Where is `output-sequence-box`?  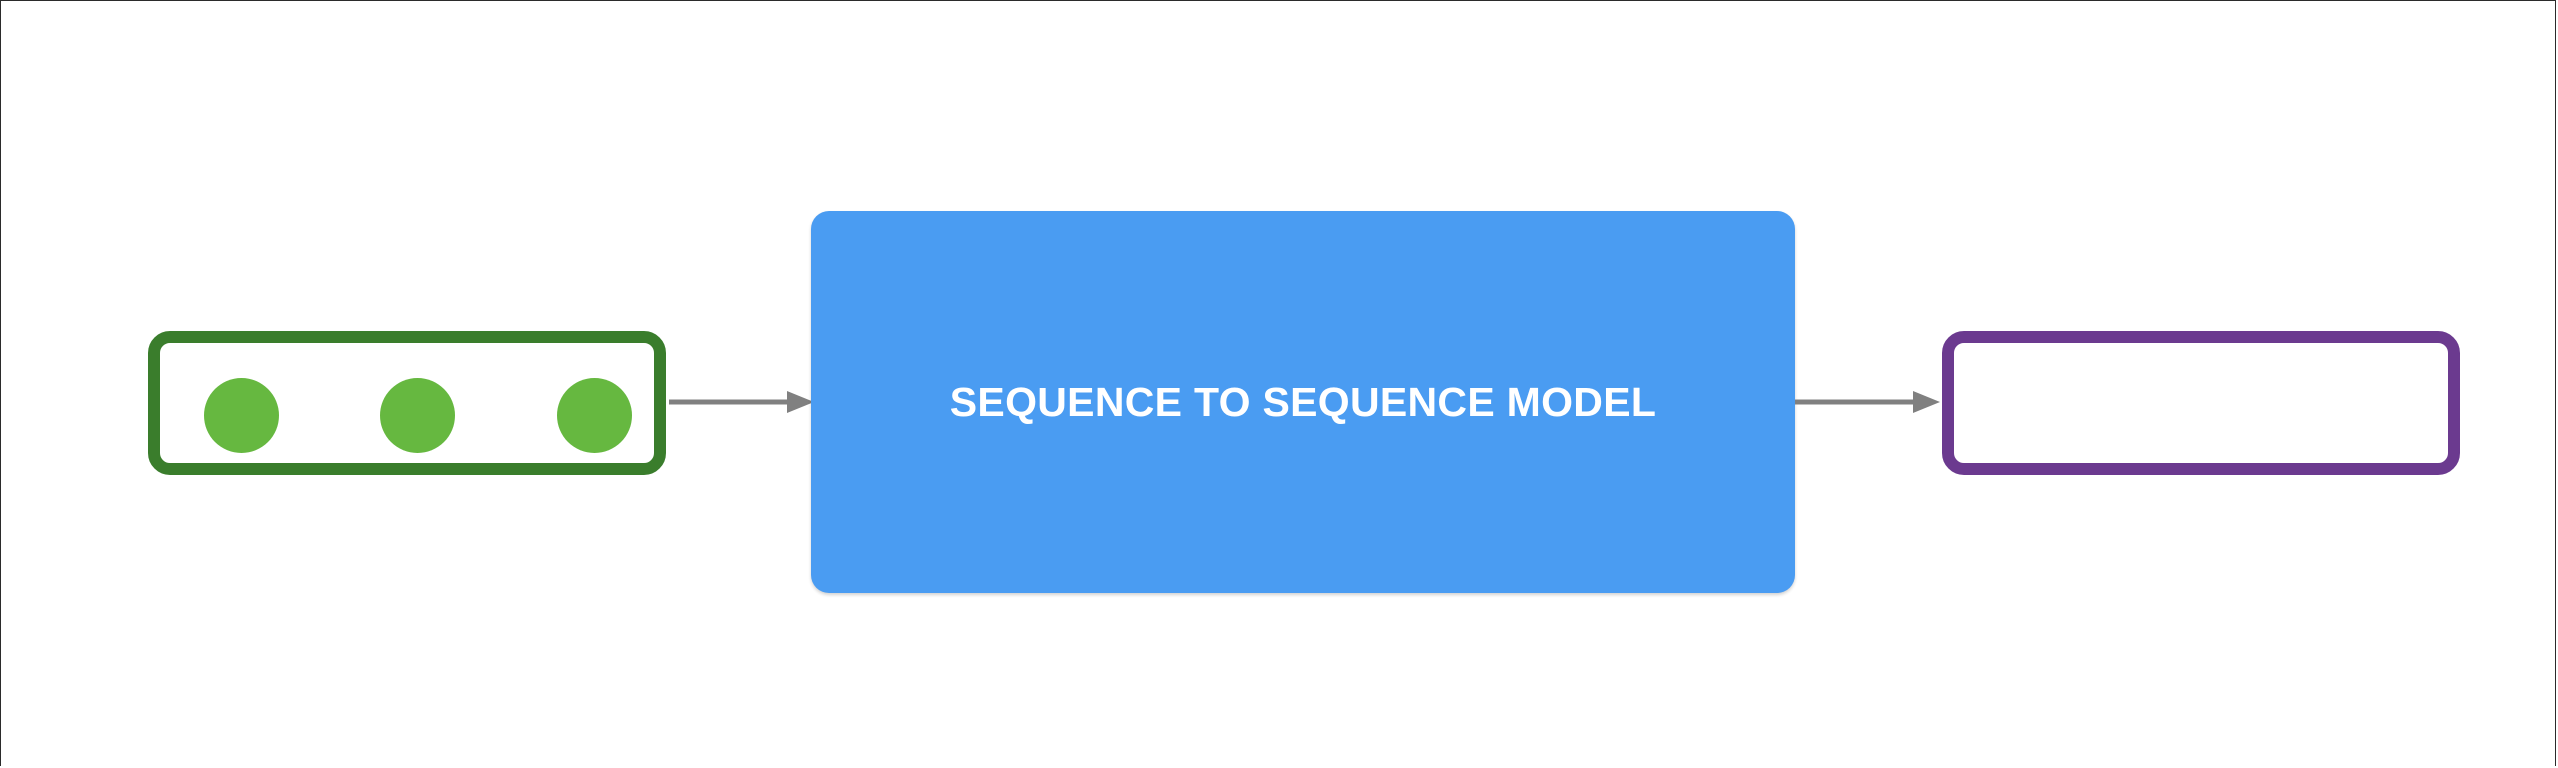
output-sequence-box is located at coordinates (2201, 403).